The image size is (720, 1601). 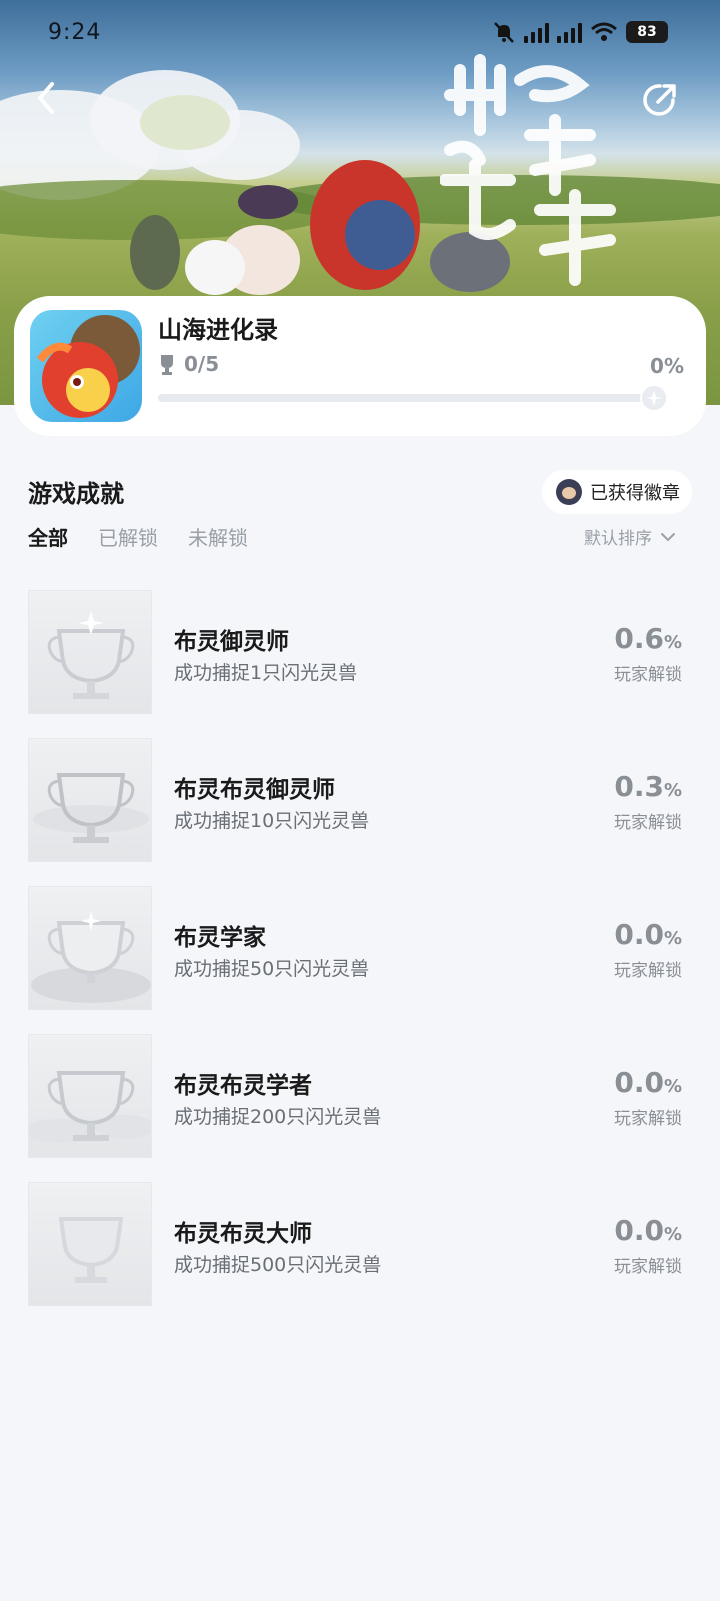 I want to click on achievement-description: 成功捕捉50只闪光灵兽, so click(x=272, y=969).